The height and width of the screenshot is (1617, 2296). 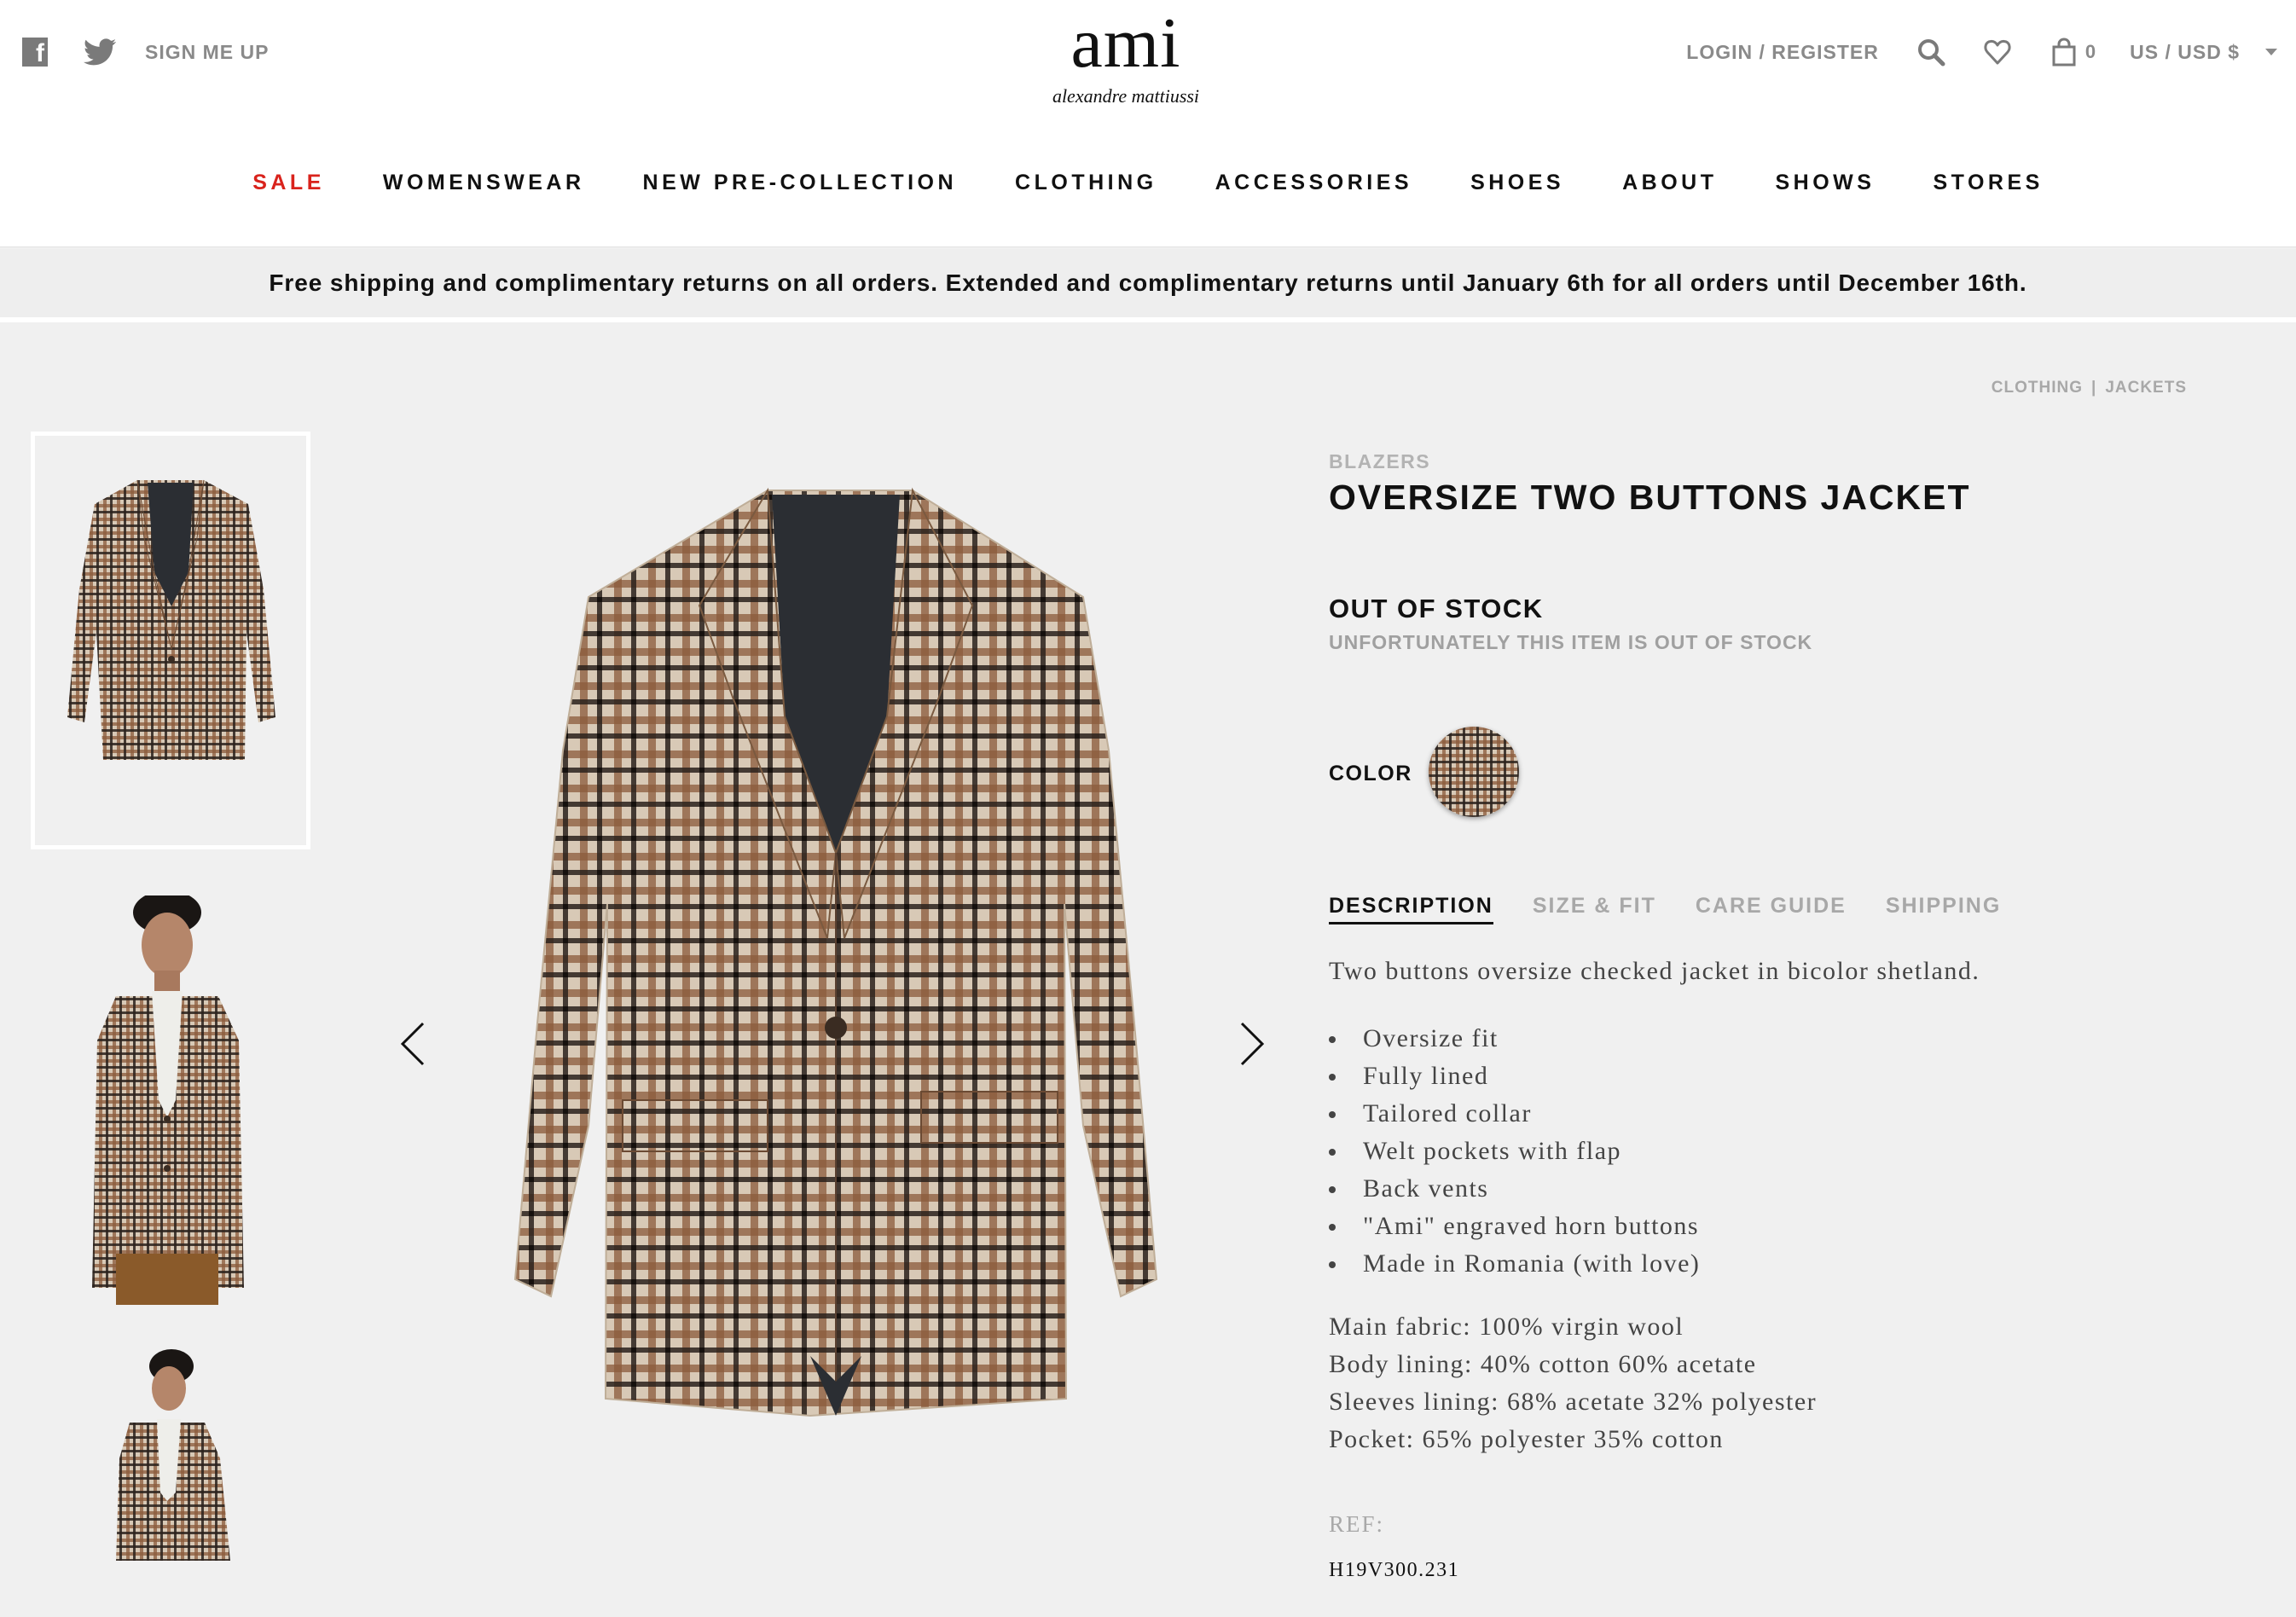 I want to click on product-title: OVERSIZE TWO BUTTONS JACKET, so click(x=1650, y=497).